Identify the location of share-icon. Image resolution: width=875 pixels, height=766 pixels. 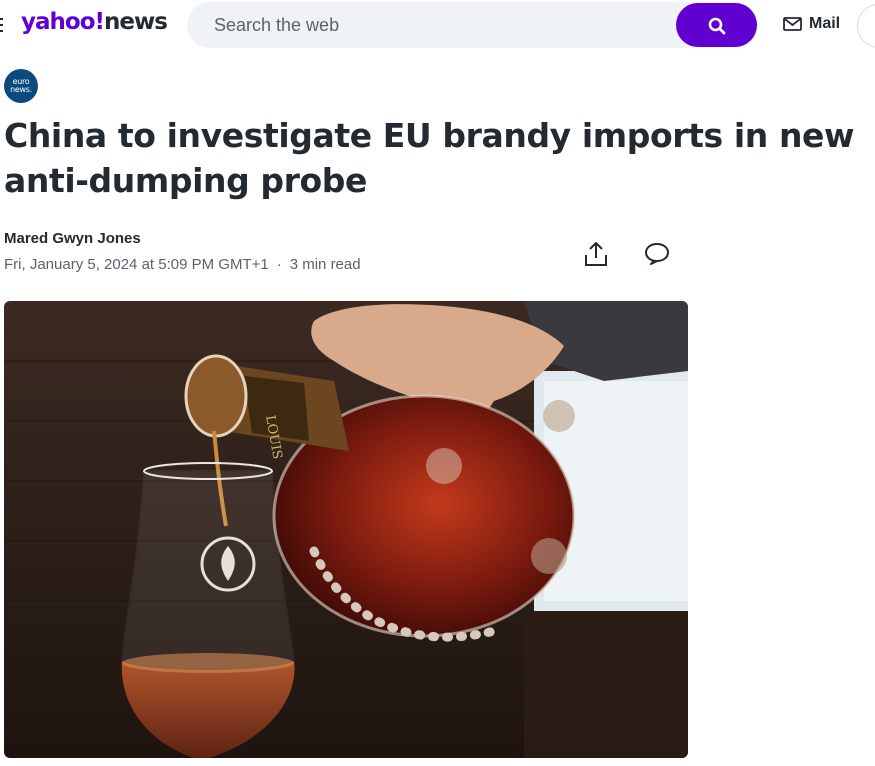
(596, 254).